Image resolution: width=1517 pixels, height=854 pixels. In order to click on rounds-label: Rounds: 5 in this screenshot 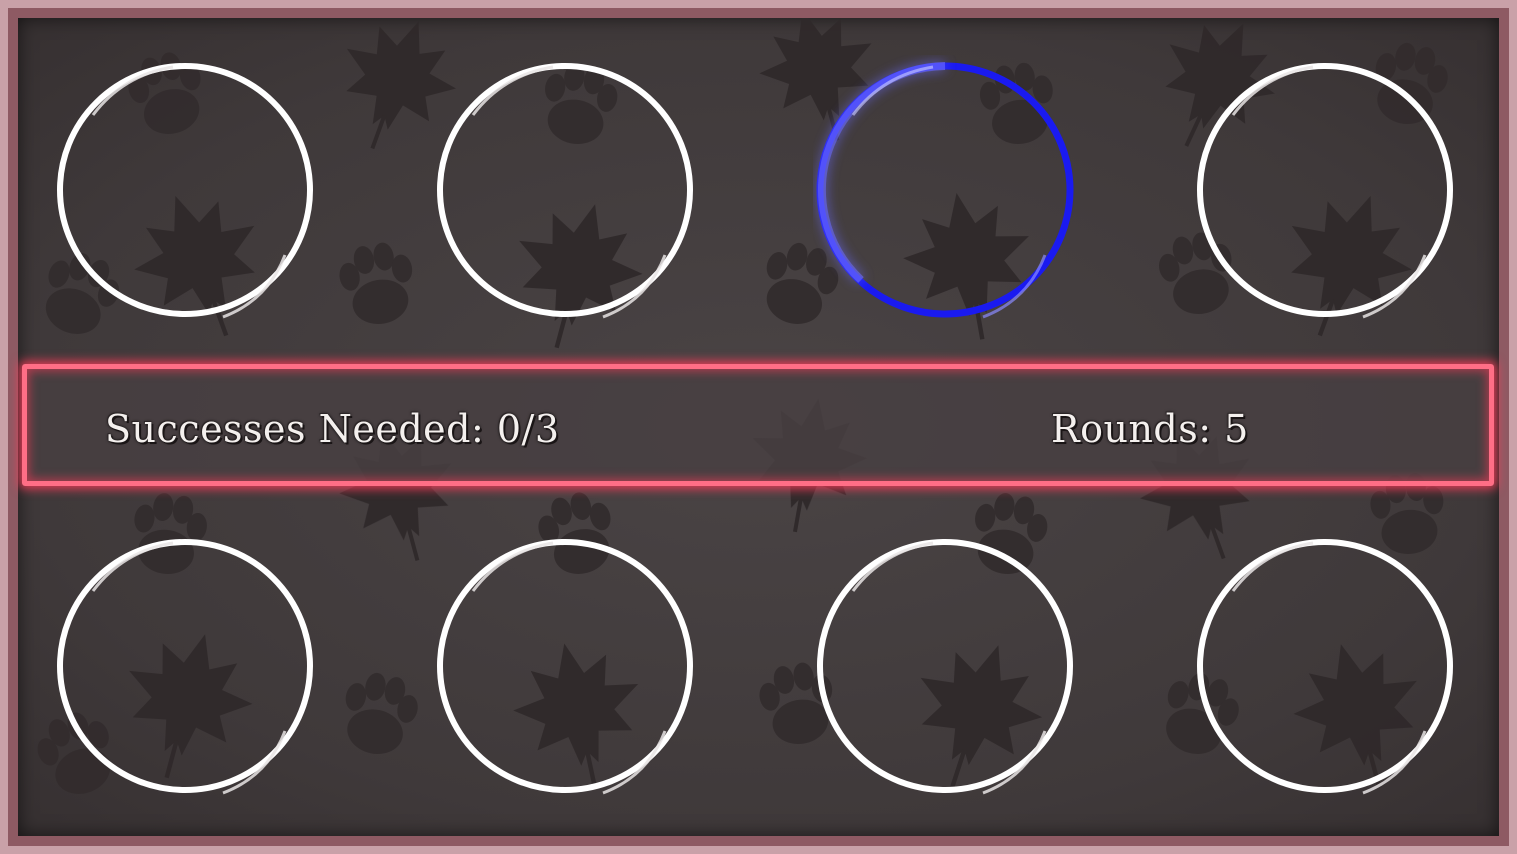, I will do `click(1150, 429)`.